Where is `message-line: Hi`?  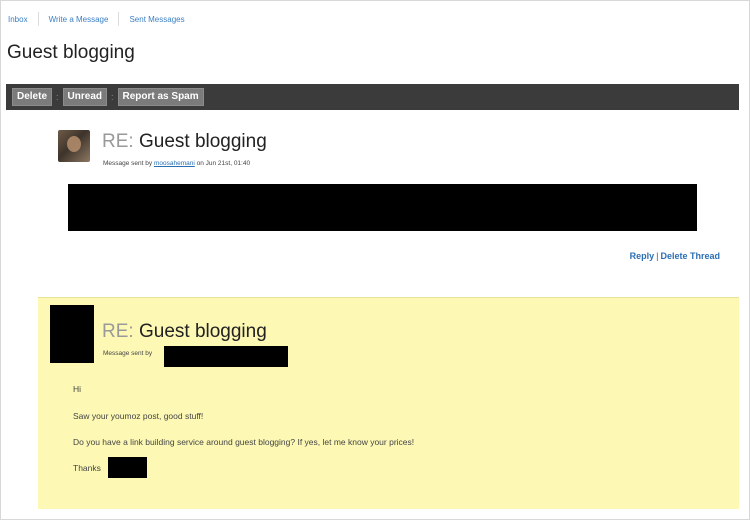
message-line: Hi is located at coordinates (77, 389).